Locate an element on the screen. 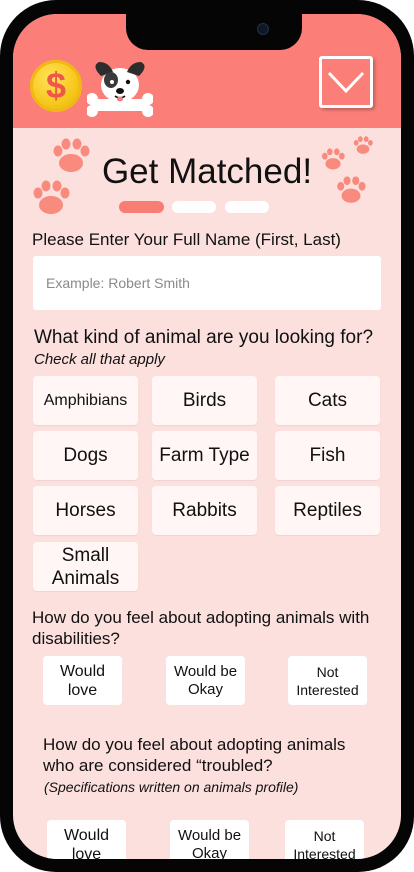 The width and height of the screenshot is (414, 872). dog-logo-icon is located at coordinates (120, 88).